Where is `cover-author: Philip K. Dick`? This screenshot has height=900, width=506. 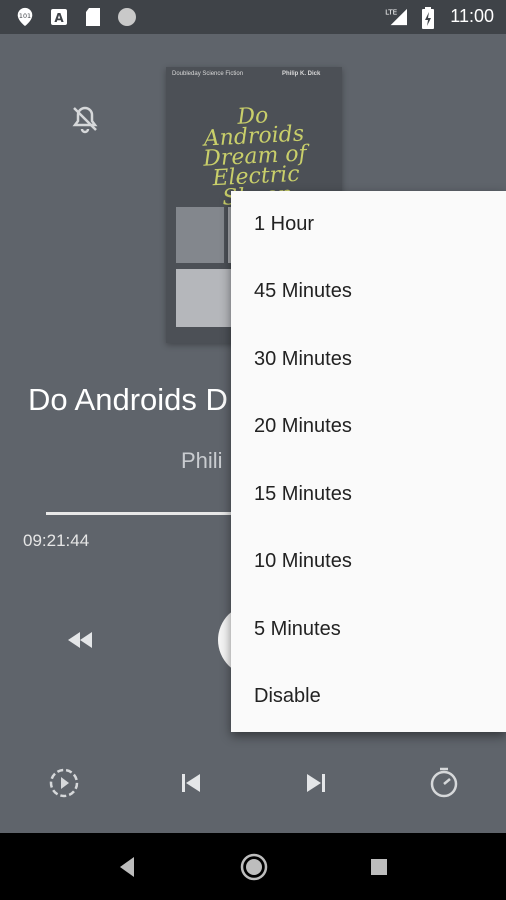 cover-author: Philip K. Dick is located at coordinates (301, 74).